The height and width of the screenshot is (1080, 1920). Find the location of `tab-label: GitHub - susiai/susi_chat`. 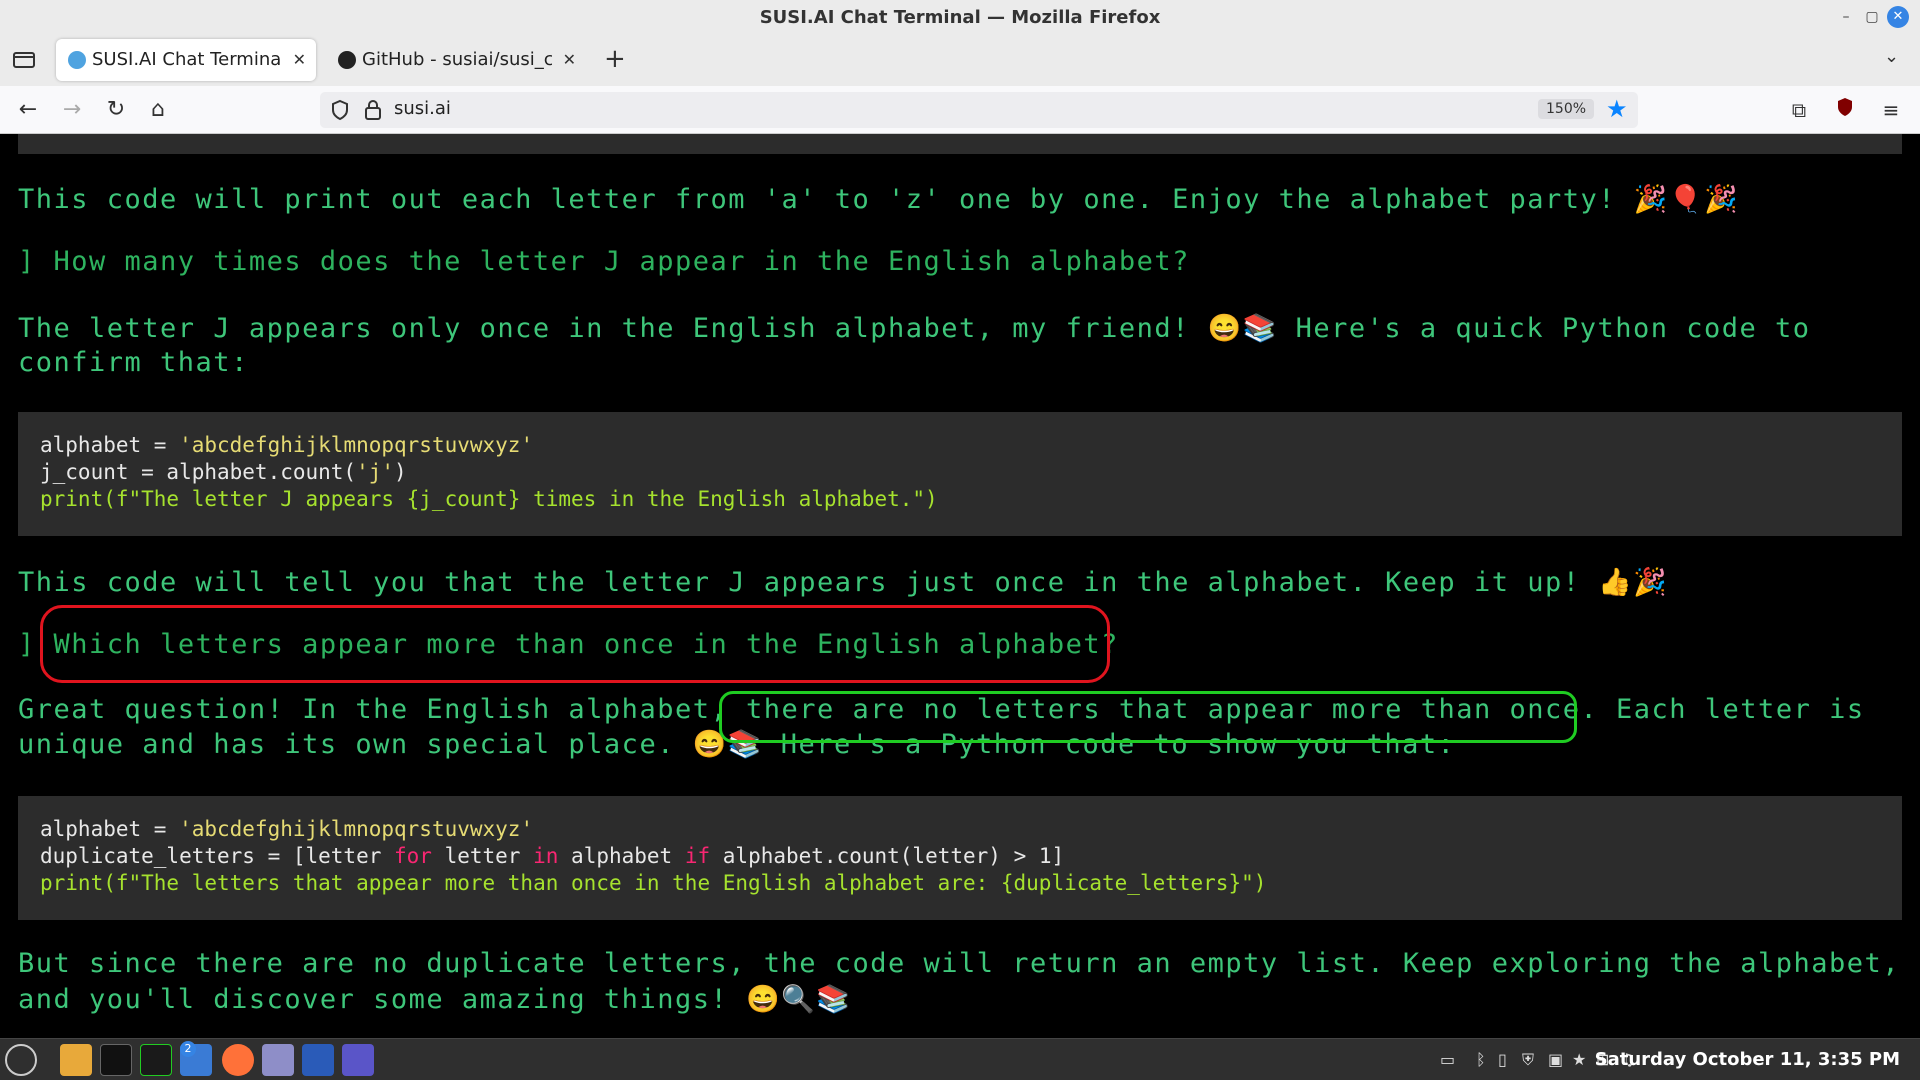

tab-label: GitHub - susiai/susi_chat is located at coordinates (457, 59).